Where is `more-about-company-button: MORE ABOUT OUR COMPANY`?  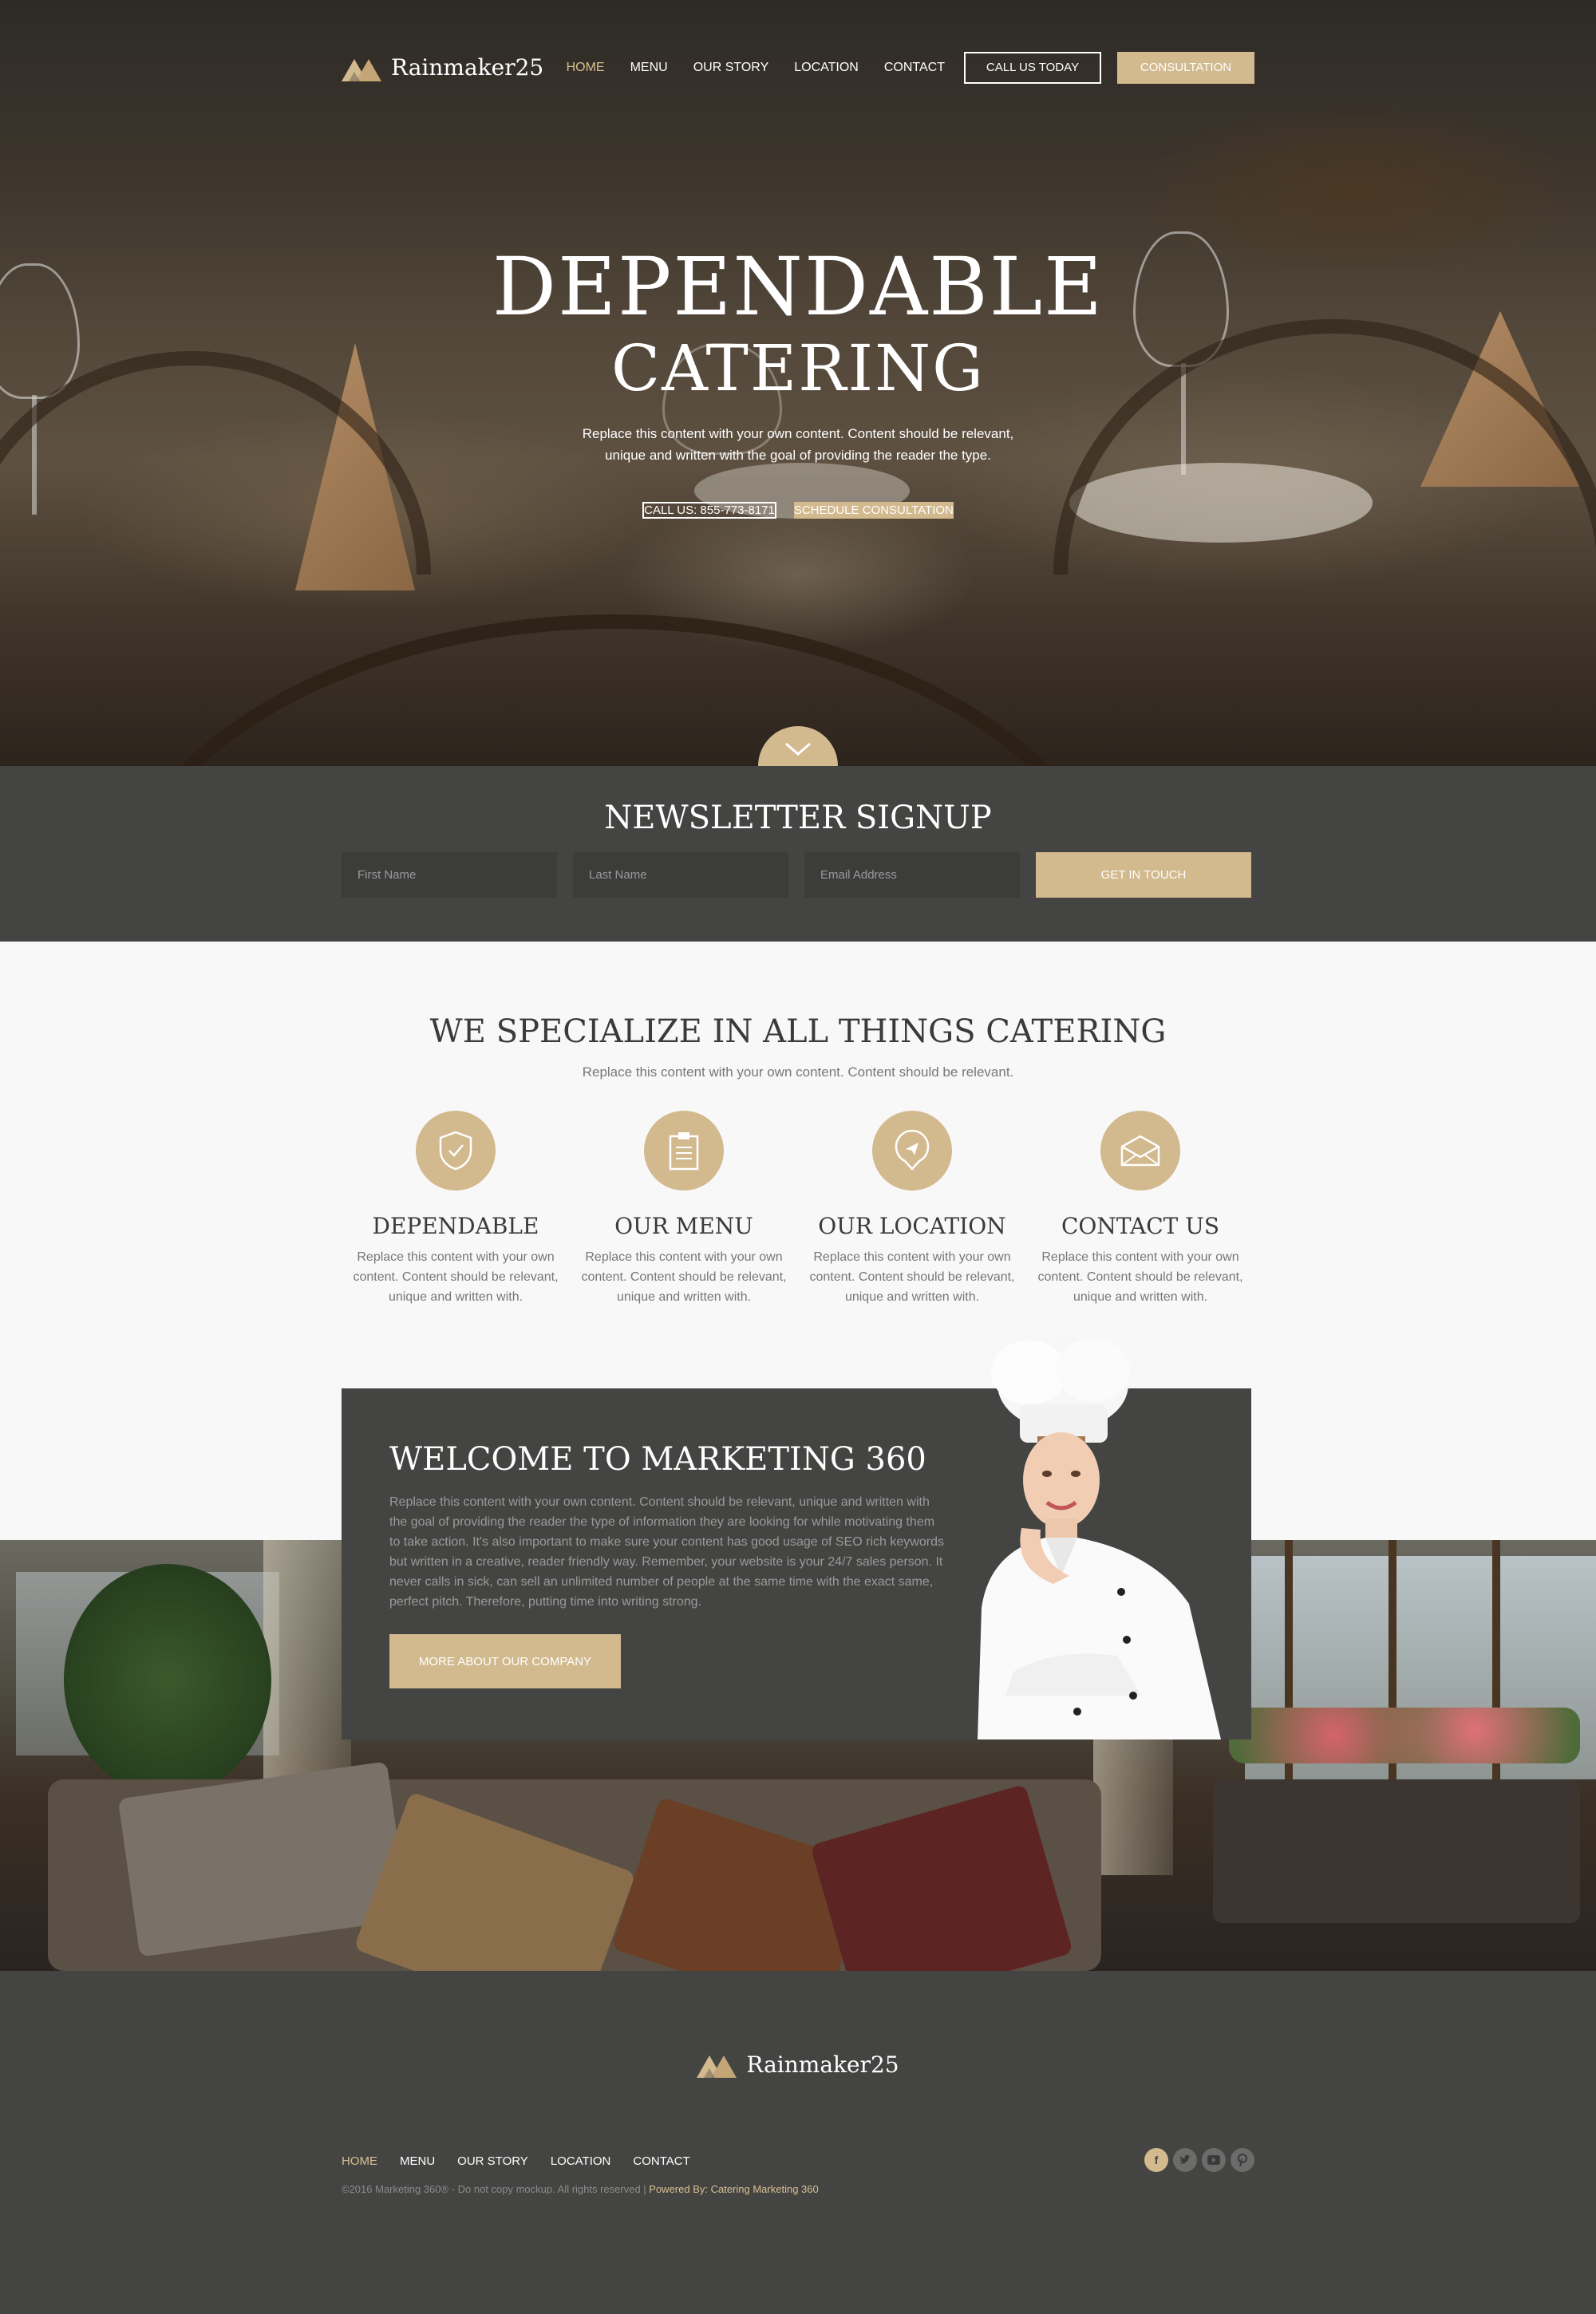
more-about-company-button: MORE ABOUT OUR COMPANY is located at coordinates (505, 1661).